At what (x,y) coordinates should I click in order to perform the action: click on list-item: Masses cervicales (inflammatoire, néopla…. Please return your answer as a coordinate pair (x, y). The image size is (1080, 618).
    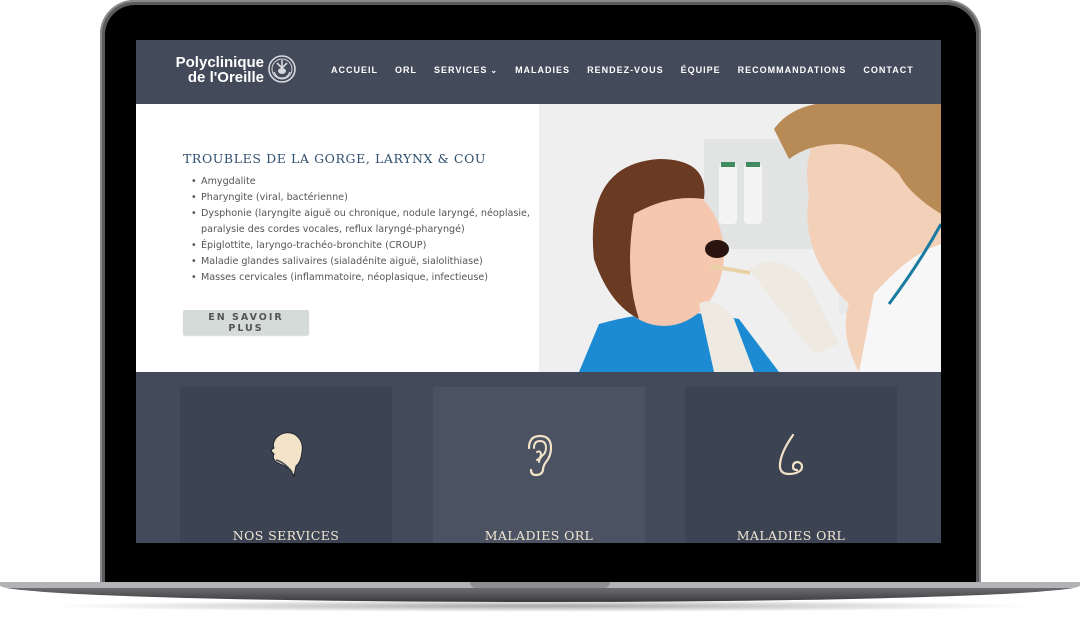
    Looking at the image, I should click on (367, 278).